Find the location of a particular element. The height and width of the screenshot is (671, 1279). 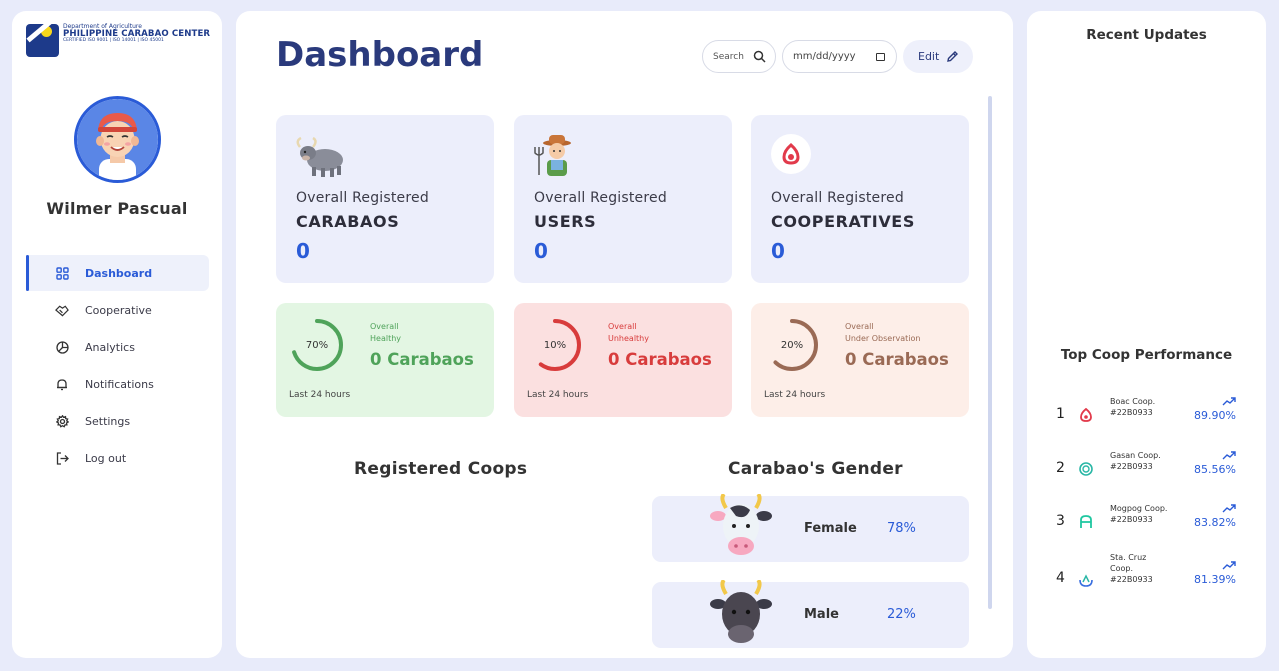

male-carabao-icon is located at coordinates (741, 613).